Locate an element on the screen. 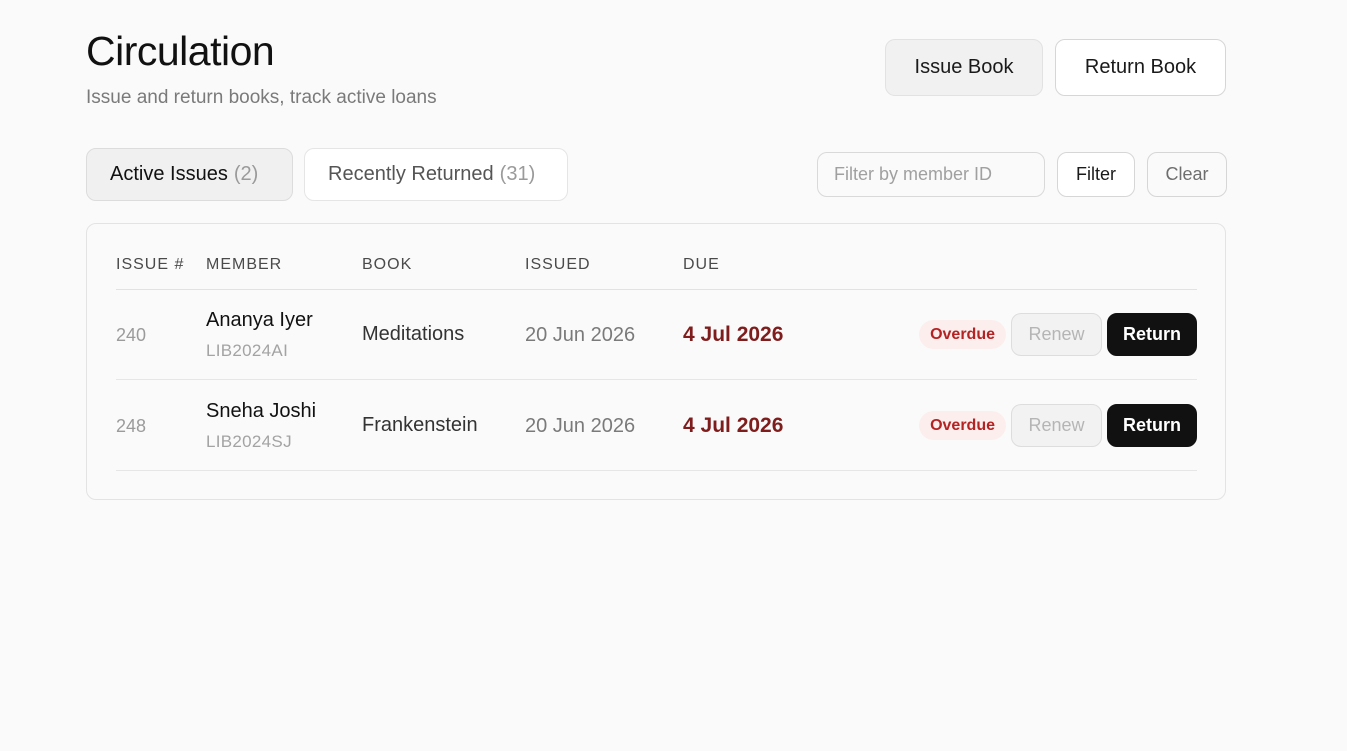 This screenshot has width=1347, height=751. issue-number: 240 is located at coordinates (131, 335).